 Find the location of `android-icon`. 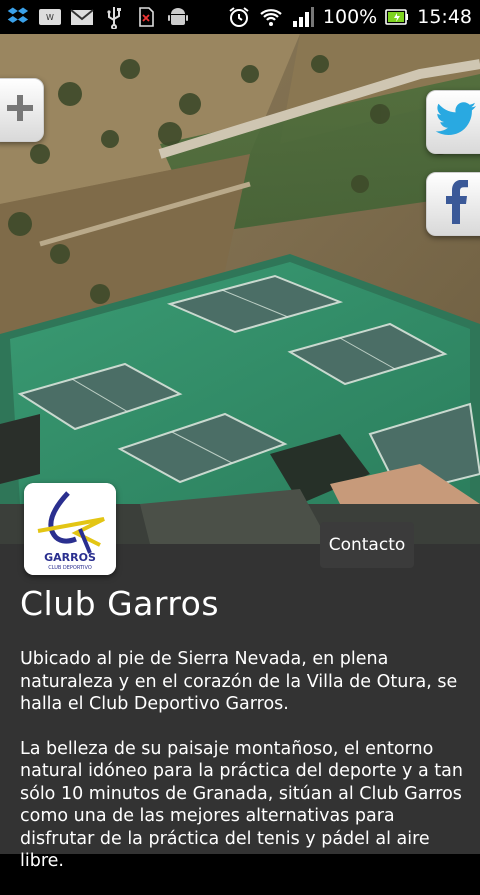

android-icon is located at coordinates (178, 17).